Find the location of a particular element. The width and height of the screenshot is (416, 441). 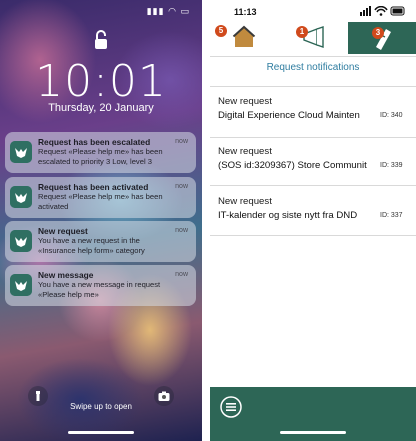

section-title: Request notifications is located at coordinates (313, 67).